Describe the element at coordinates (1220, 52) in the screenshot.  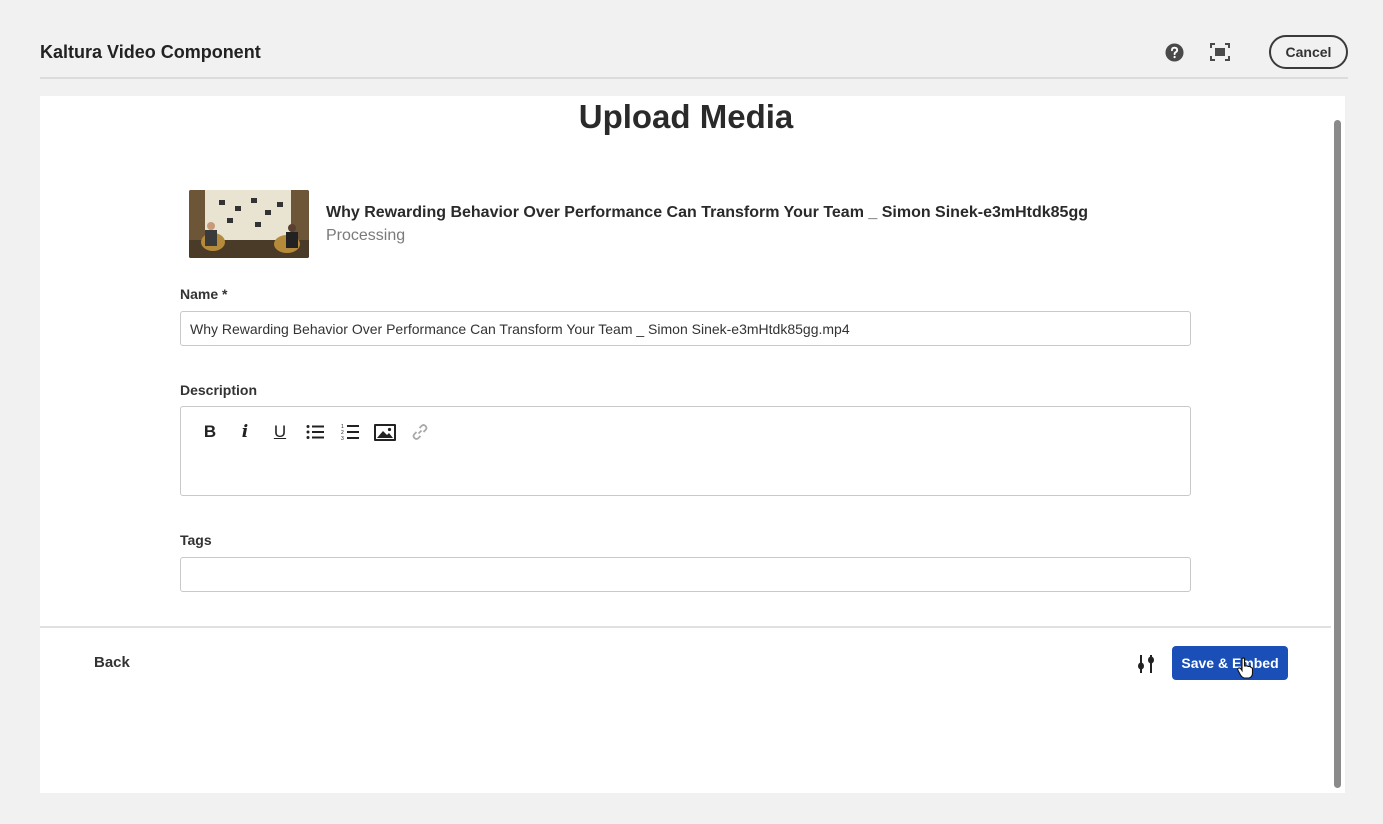
I see `fullscreen-icon` at that location.